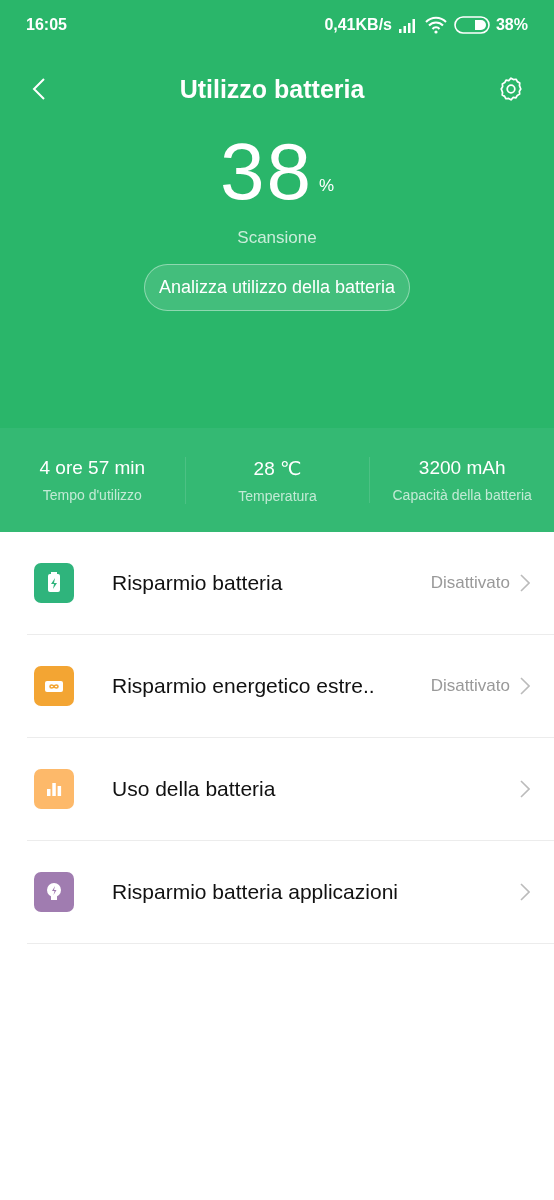 This screenshot has height=1200, width=554. Describe the element at coordinates (92, 495) in the screenshot. I see `stat-label: Tempo d'utilizzo` at that location.